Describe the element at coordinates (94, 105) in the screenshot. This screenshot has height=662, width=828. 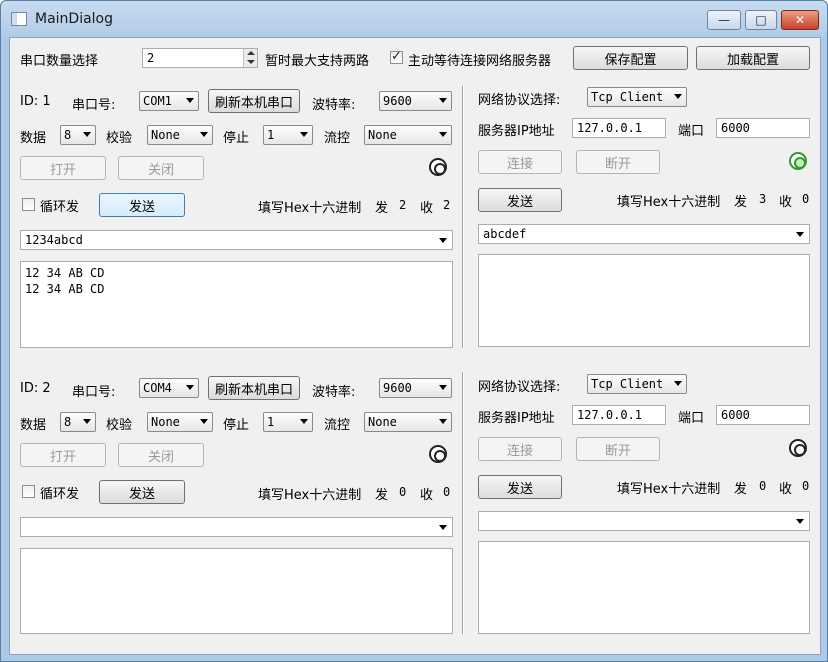
I see `serial1-port-label: 串口号:` at that location.